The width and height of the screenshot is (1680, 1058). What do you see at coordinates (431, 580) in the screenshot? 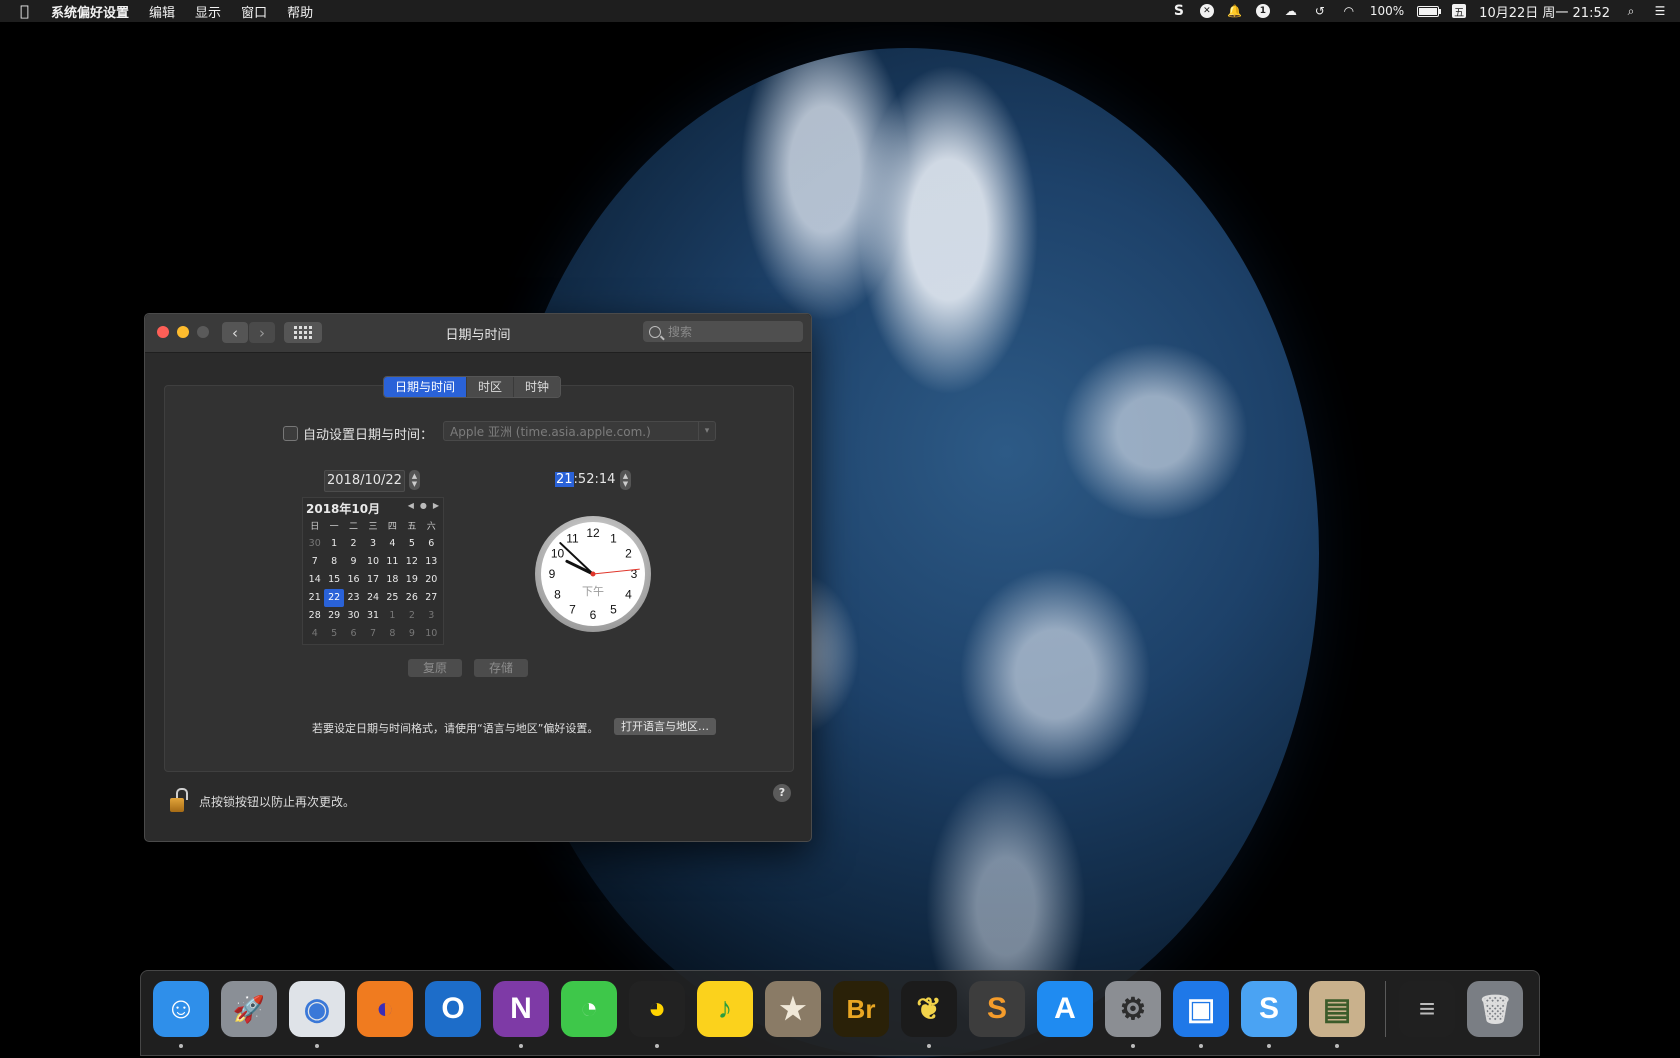
I see `calendar-day: 20` at bounding box center [431, 580].